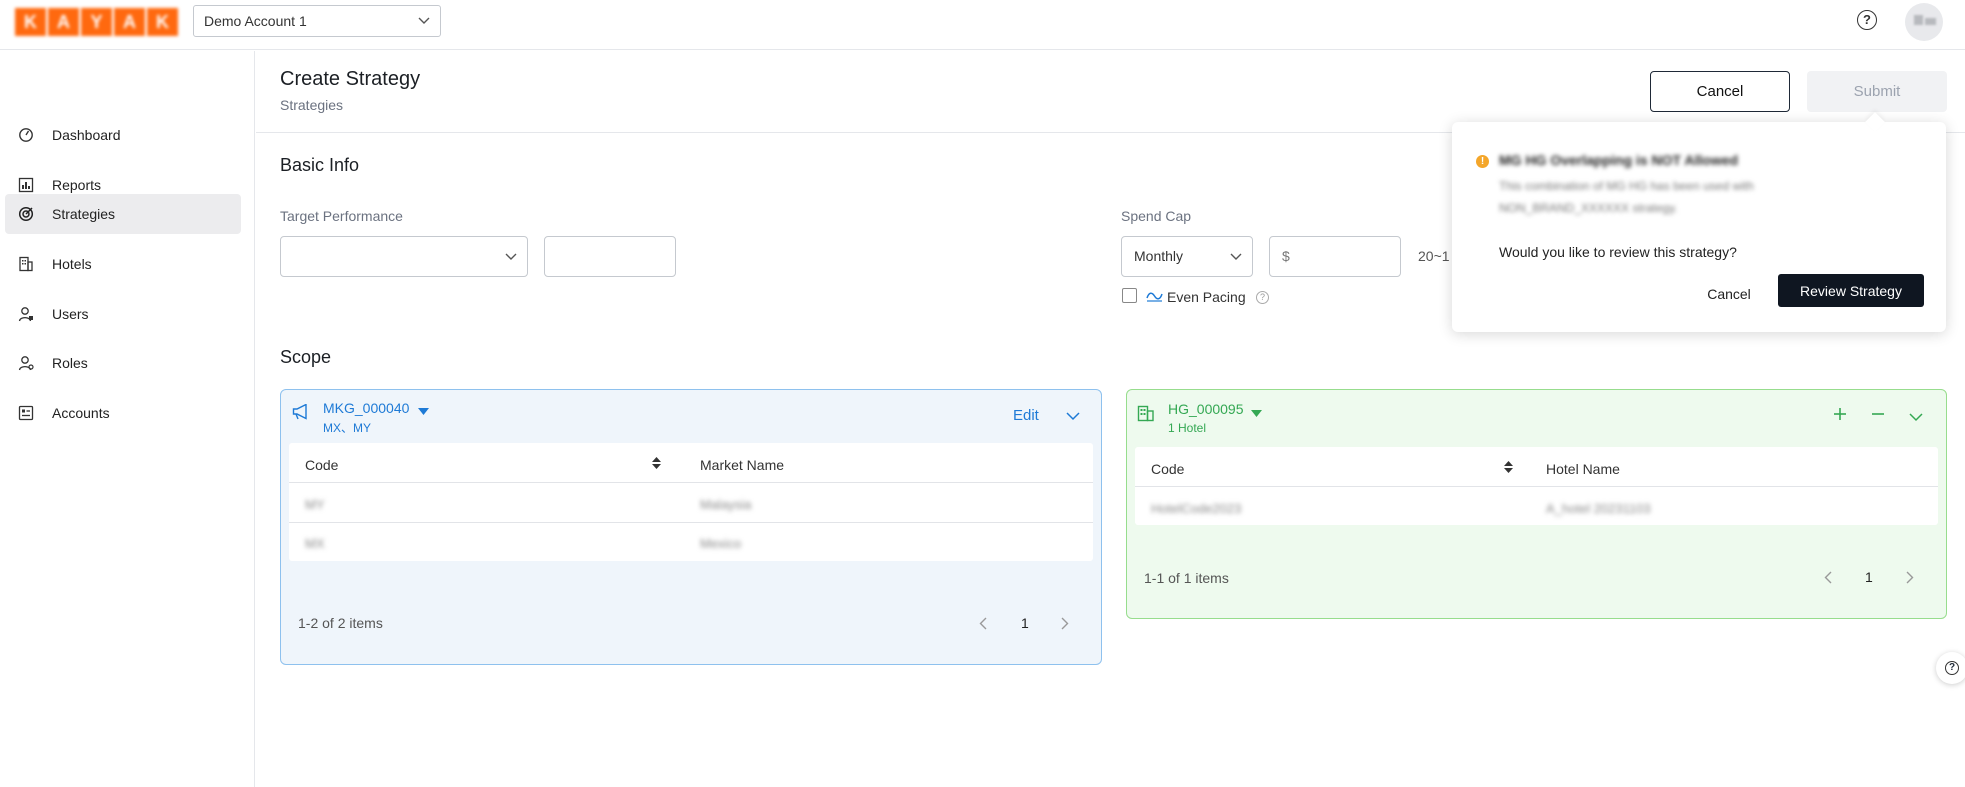 This screenshot has width=1965, height=787. Describe the element at coordinates (1877, 91) in the screenshot. I see `submit-button: Submit` at that location.